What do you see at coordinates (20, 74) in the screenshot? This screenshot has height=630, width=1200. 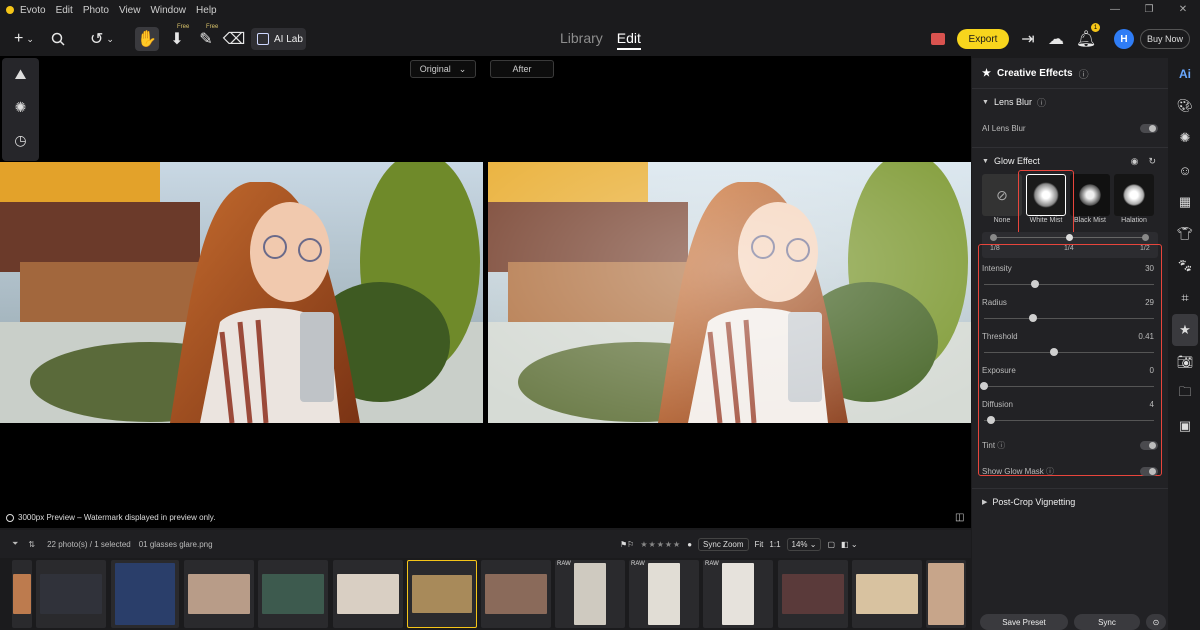 I see `portrait-adjust-icon: ⛰` at bounding box center [20, 74].